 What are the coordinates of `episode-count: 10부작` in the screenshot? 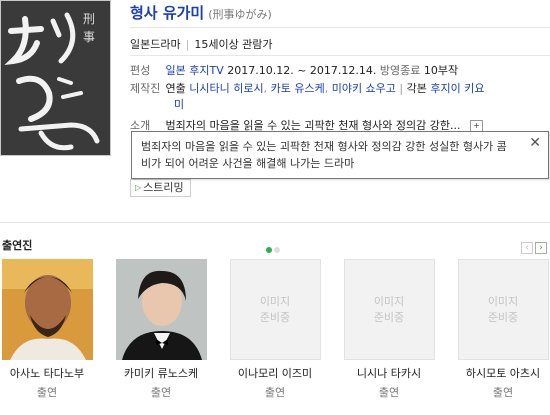 It's located at (441, 70).